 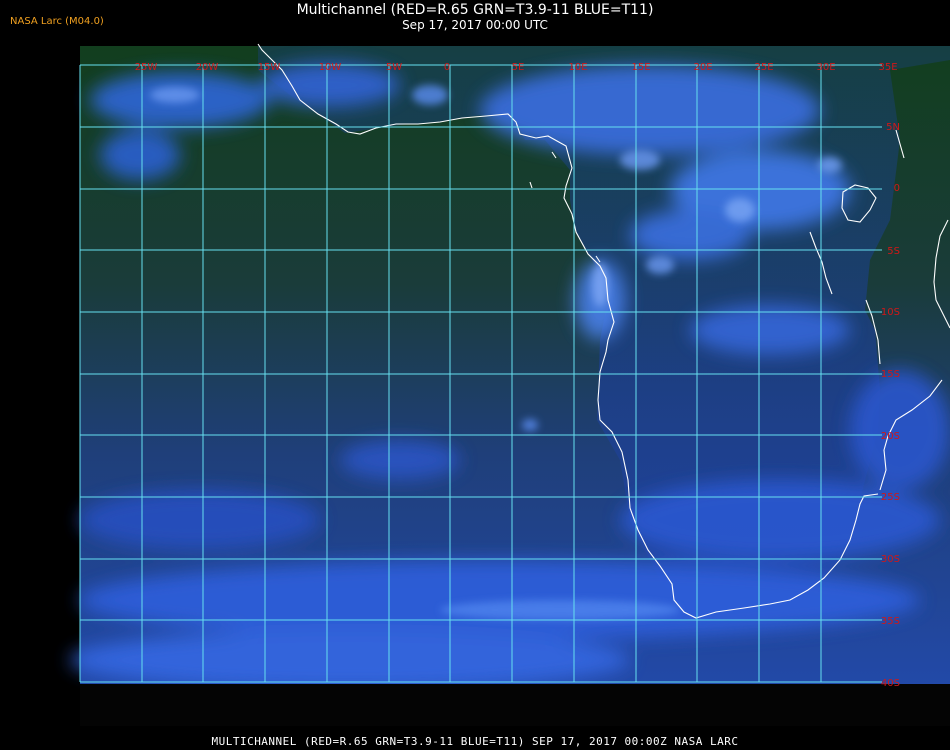 What do you see at coordinates (890, 312) in the screenshot?
I see `latitude-label: 10S` at bounding box center [890, 312].